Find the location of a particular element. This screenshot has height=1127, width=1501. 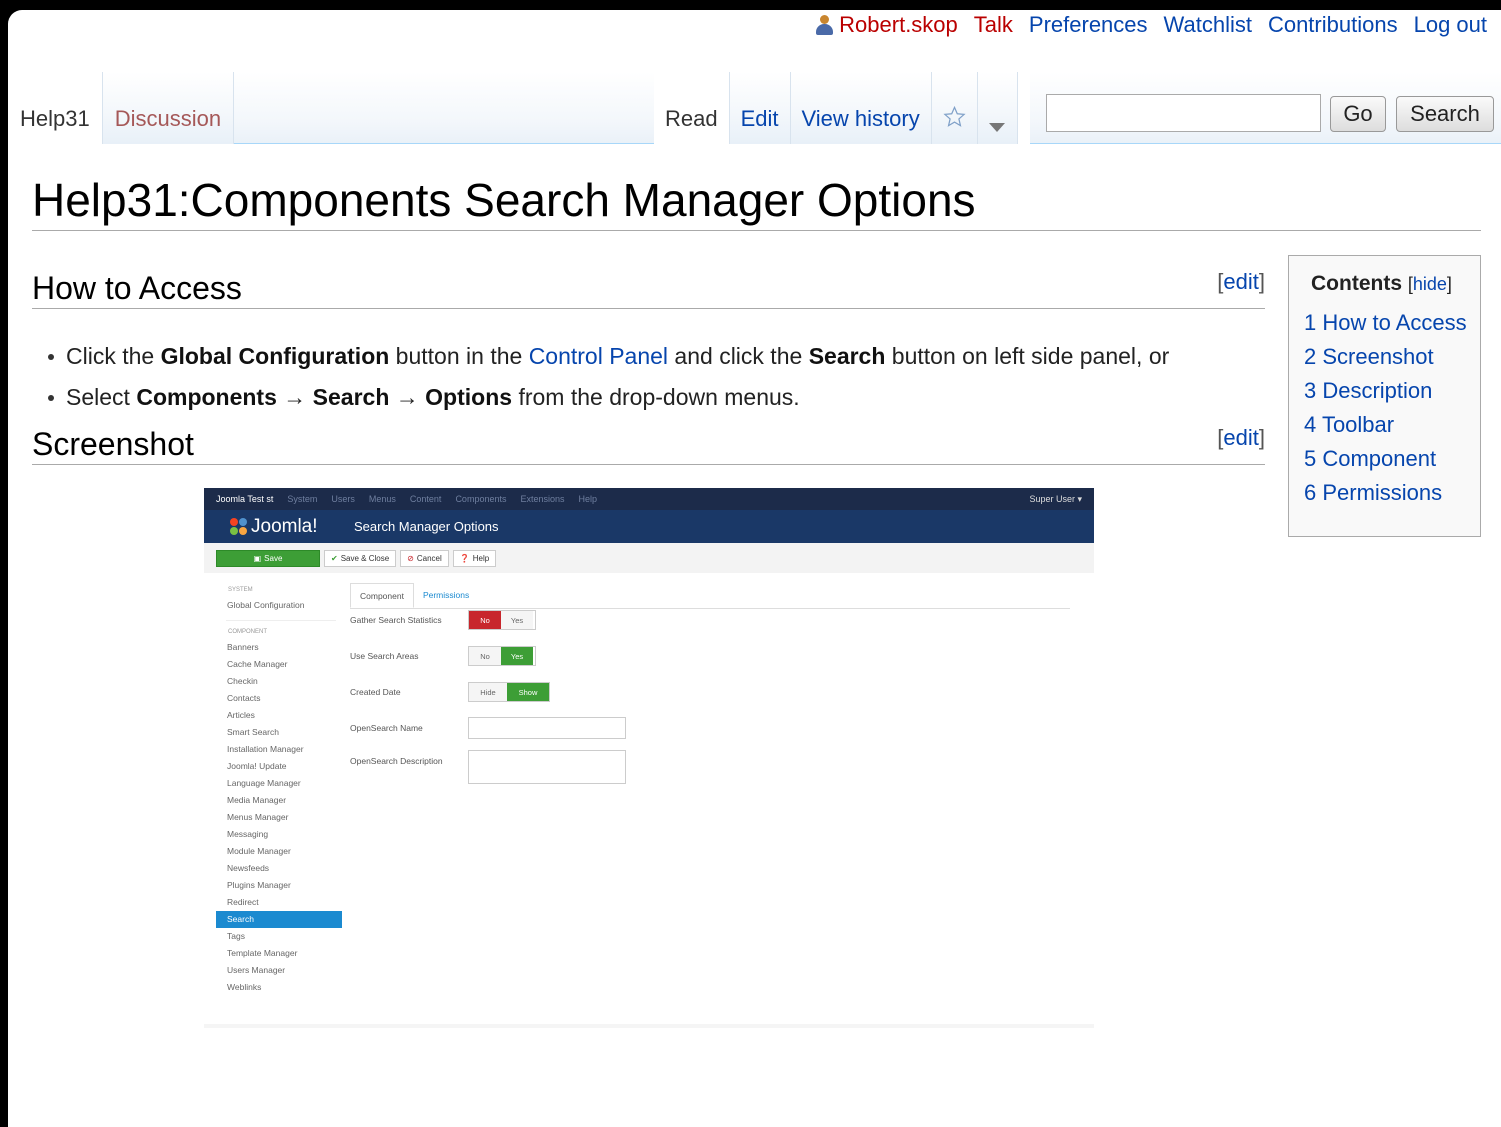

sidebar-item: Banners is located at coordinates (243, 647).